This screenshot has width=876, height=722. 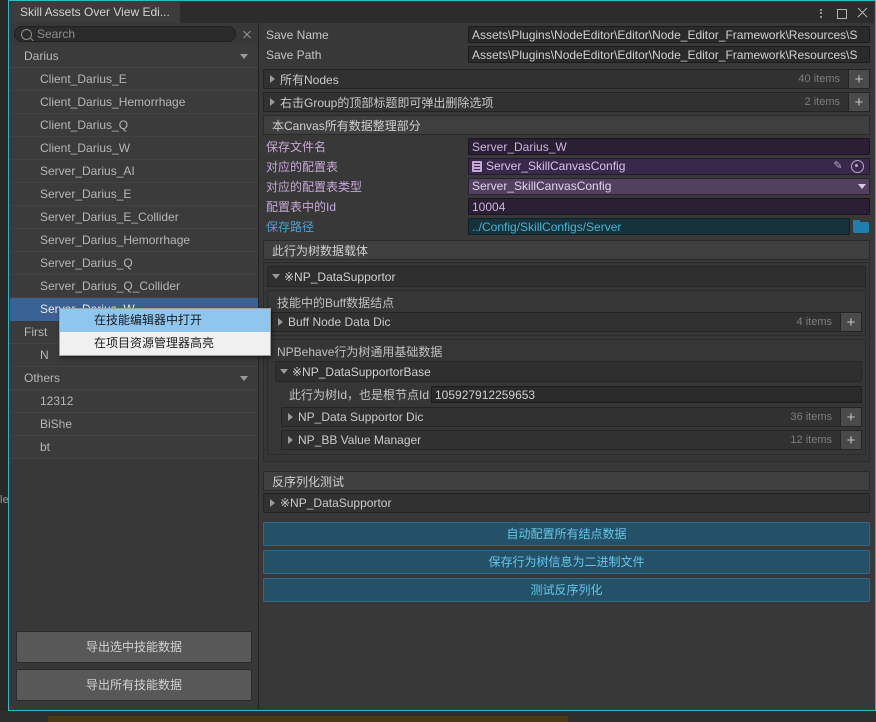 What do you see at coordinates (302, 167) in the screenshot?
I see `config-table-label: 对应的配置表` at bounding box center [302, 167].